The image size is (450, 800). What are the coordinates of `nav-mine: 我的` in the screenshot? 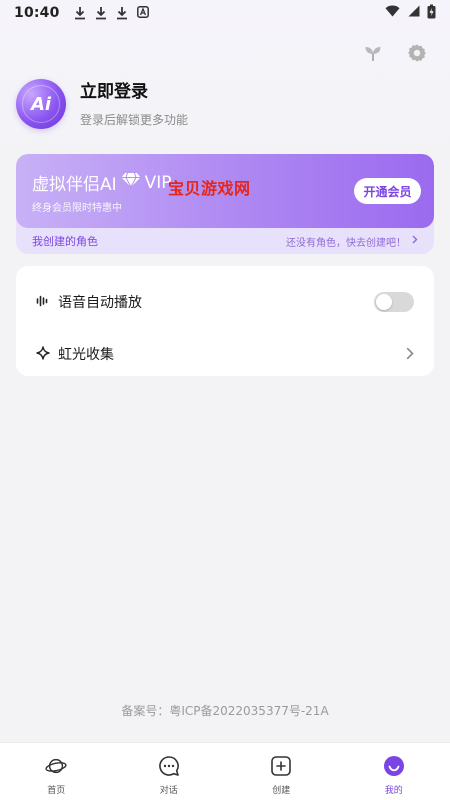 It's located at (394, 769).